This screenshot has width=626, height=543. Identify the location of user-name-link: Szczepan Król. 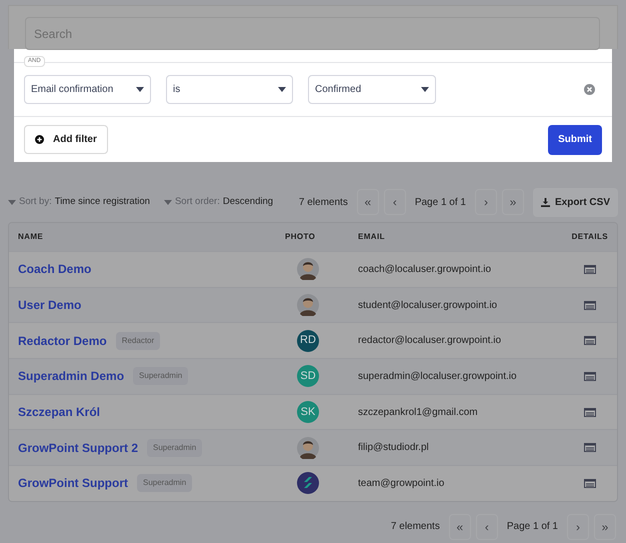
(59, 412).